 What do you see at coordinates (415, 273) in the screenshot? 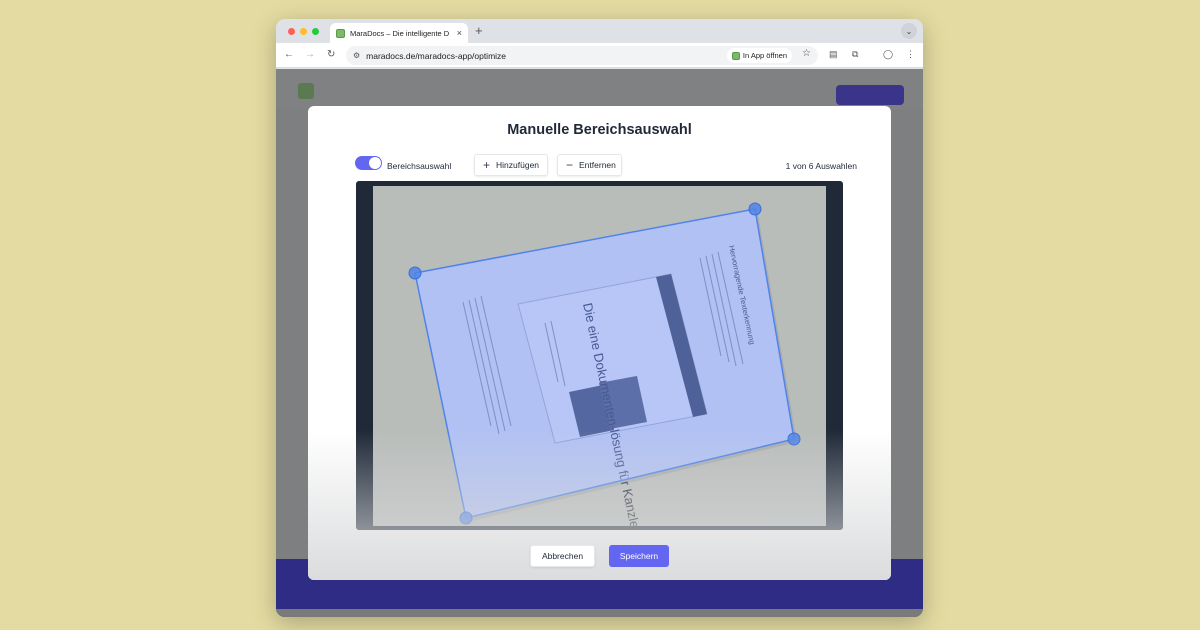
I see `corner-handle-top-left` at bounding box center [415, 273].